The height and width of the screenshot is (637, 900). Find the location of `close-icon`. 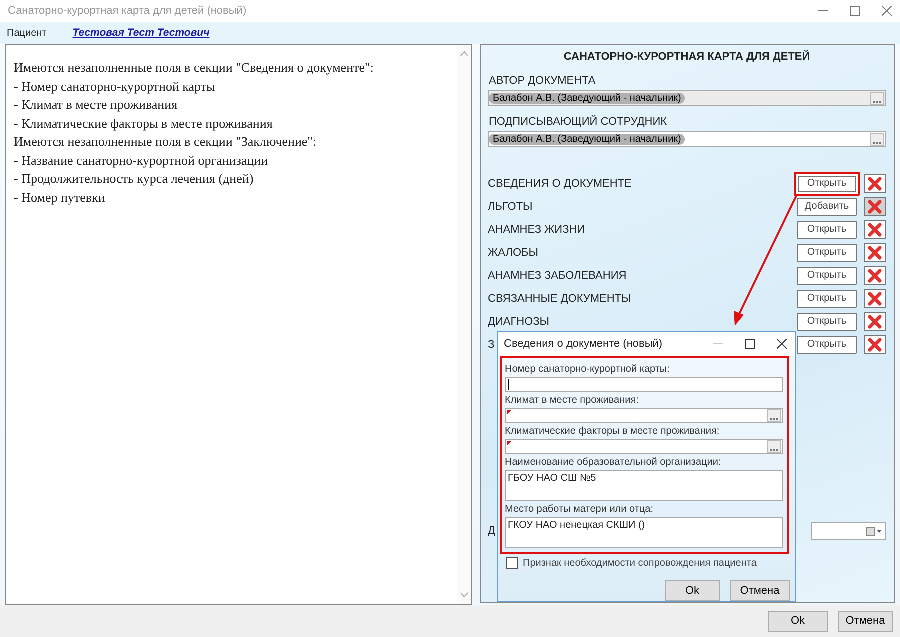

close-icon is located at coordinates (782, 344).